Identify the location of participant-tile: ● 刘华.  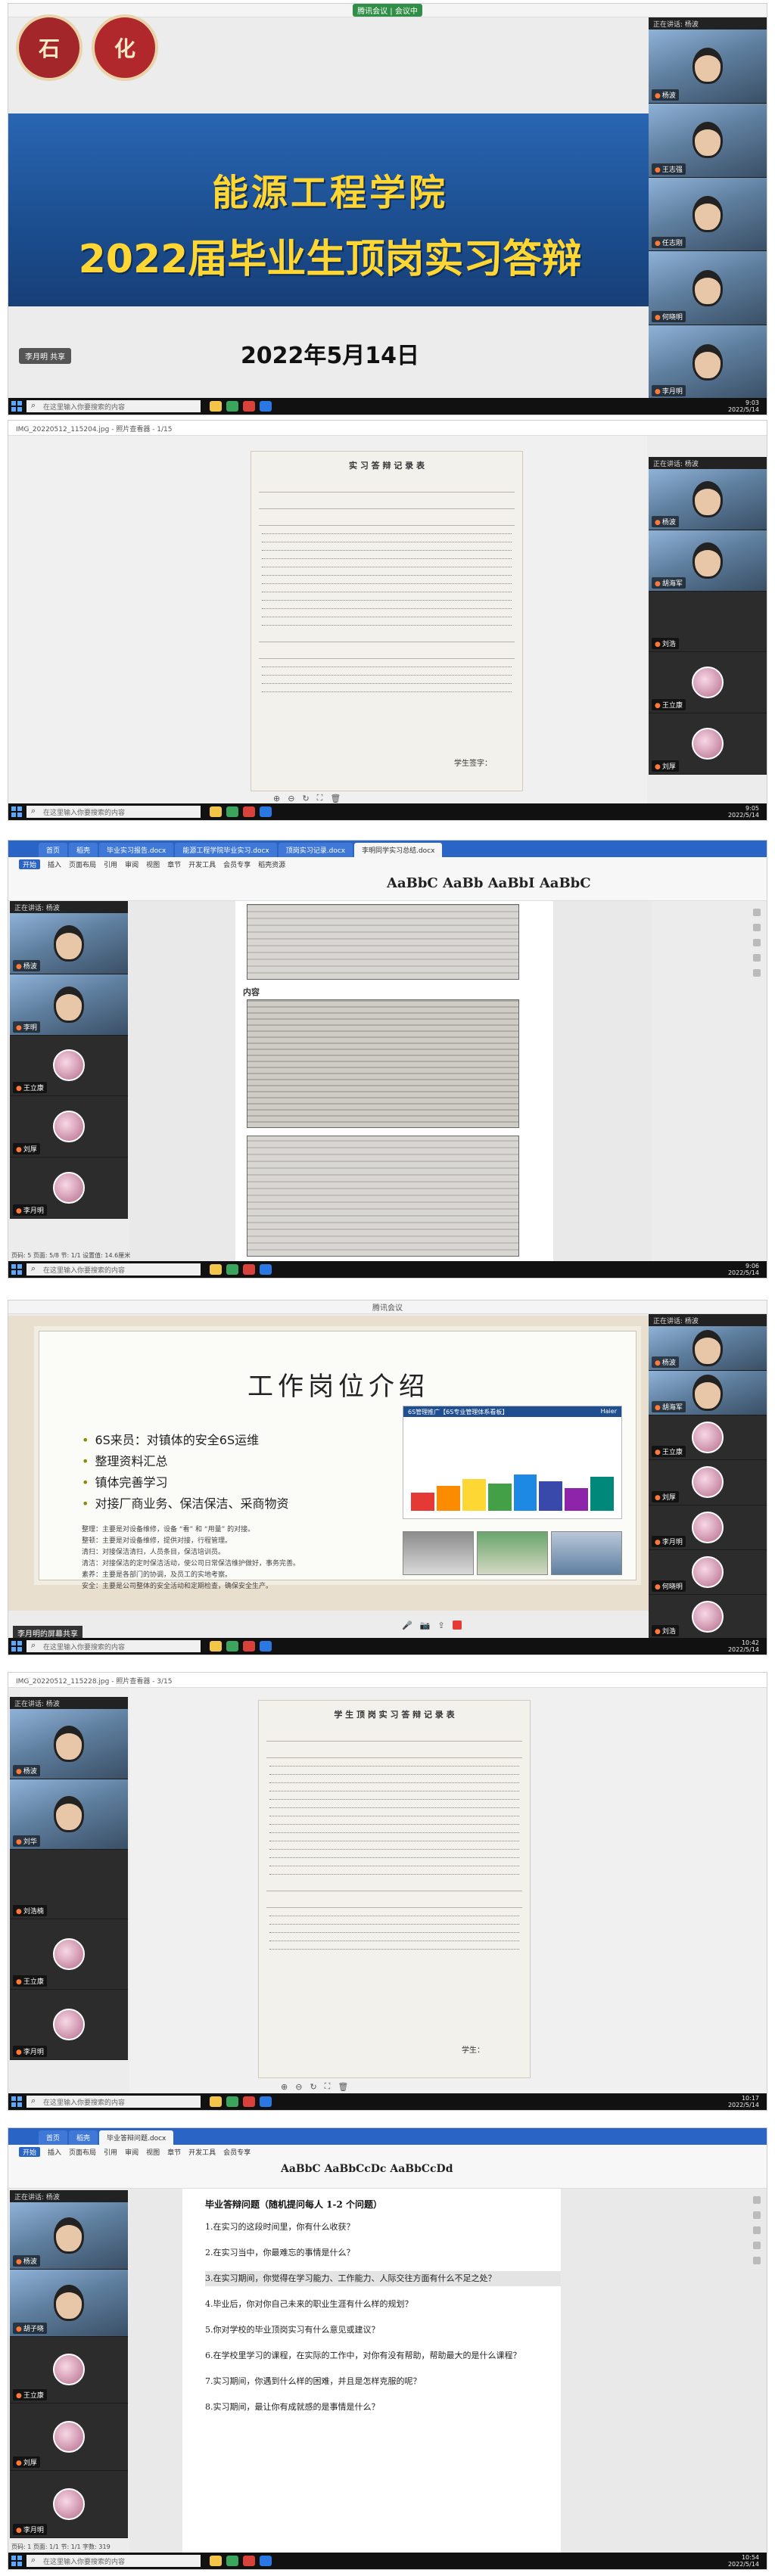
(69, 1814).